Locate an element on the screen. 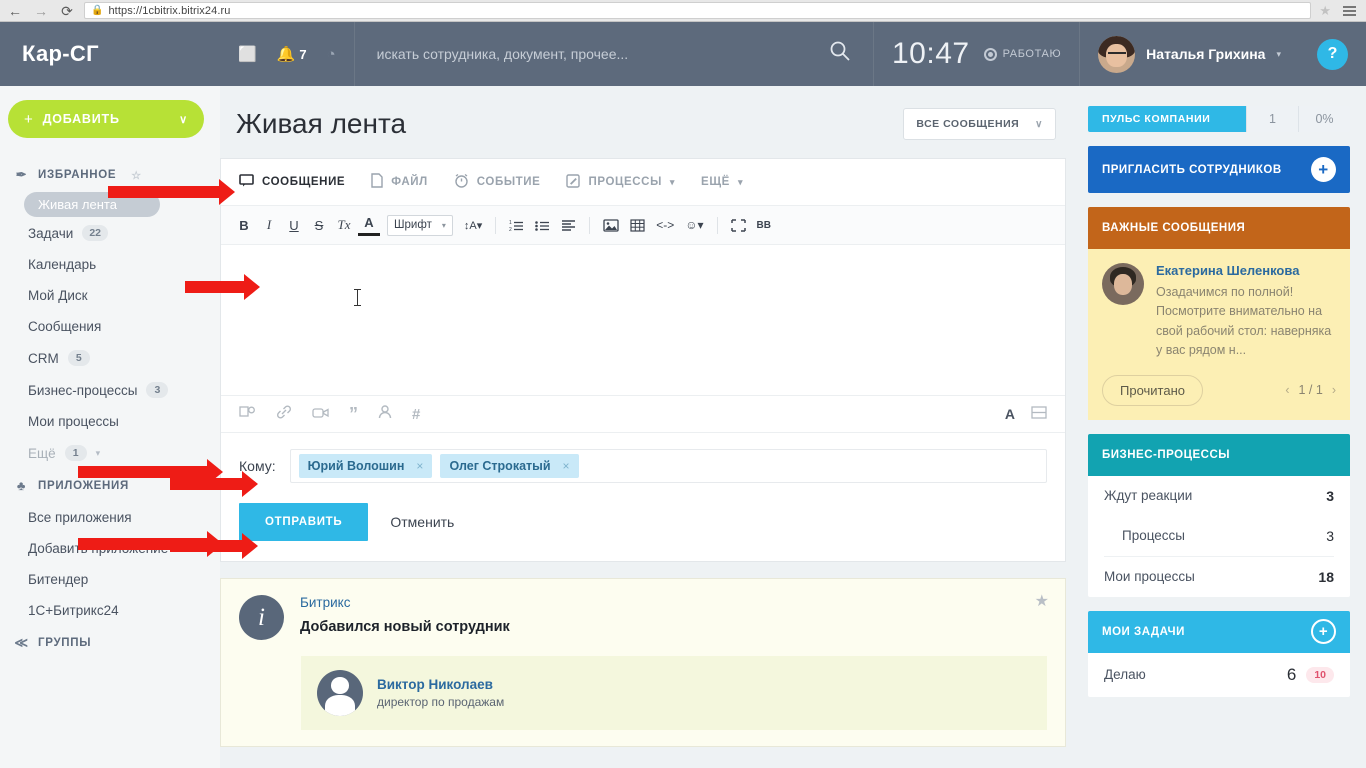  notifications-bell-icon: 🔔 7 is located at coordinates (292, 54).